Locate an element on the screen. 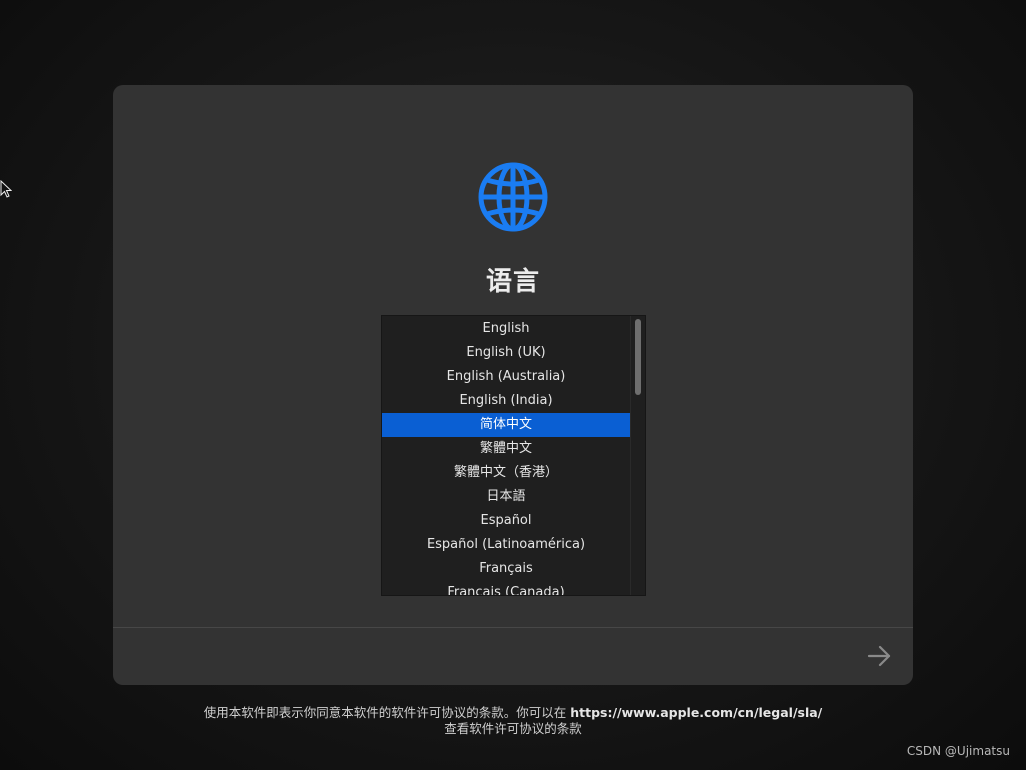  language-list-item: 简体中文 is located at coordinates (506, 425).